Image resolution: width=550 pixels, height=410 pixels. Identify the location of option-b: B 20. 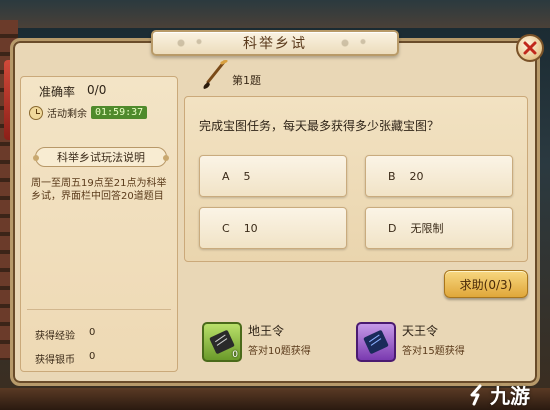
(439, 176).